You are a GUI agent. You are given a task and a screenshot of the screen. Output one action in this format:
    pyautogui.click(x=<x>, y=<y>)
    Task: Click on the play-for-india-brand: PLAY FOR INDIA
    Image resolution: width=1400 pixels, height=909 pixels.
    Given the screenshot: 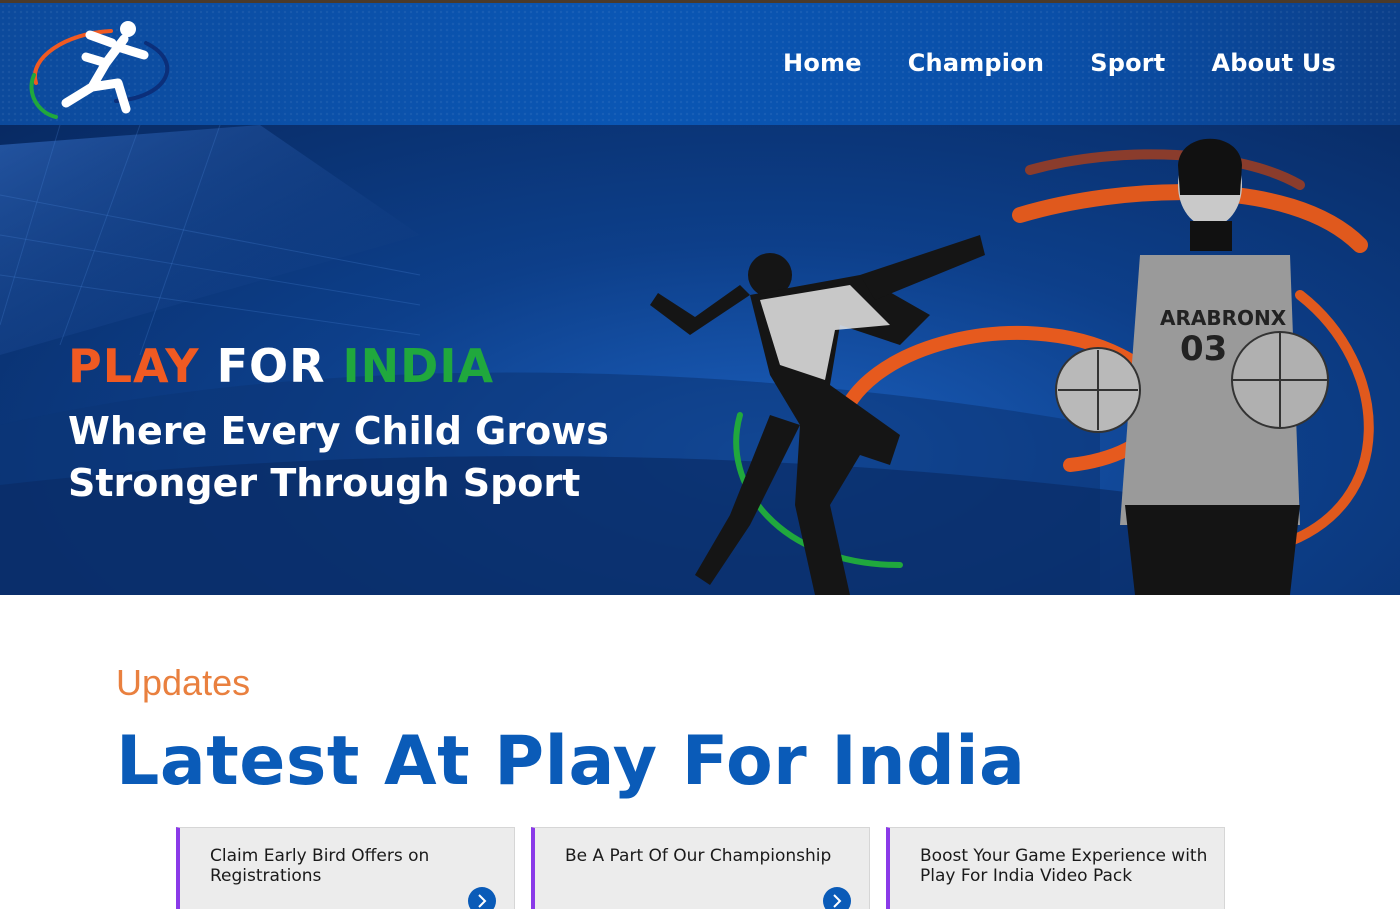 What is the action you would take?
    pyautogui.click(x=281, y=366)
    